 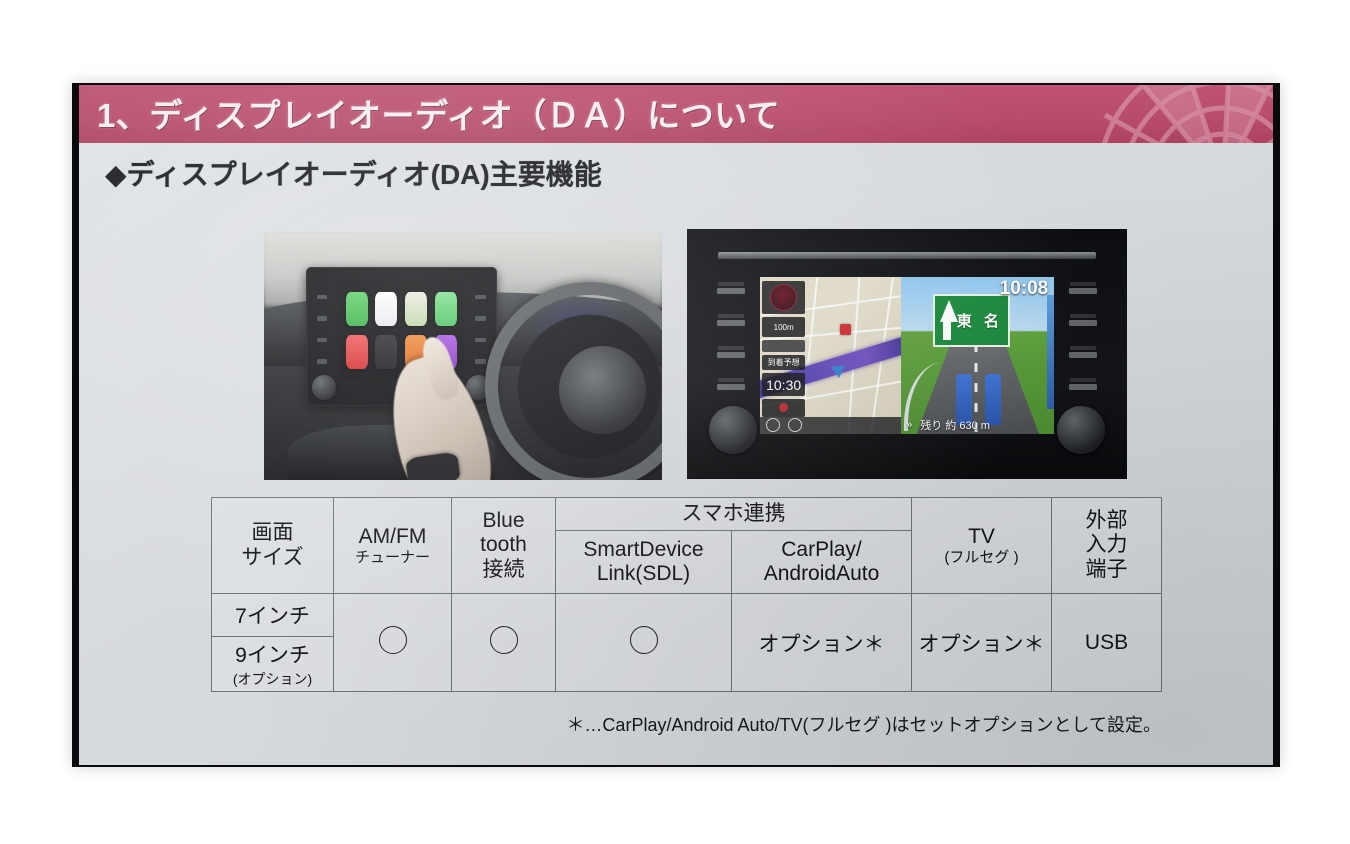 What do you see at coordinates (783, 362) in the screenshot?
I see `eta-label: 到着予想` at bounding box center [783, 362].